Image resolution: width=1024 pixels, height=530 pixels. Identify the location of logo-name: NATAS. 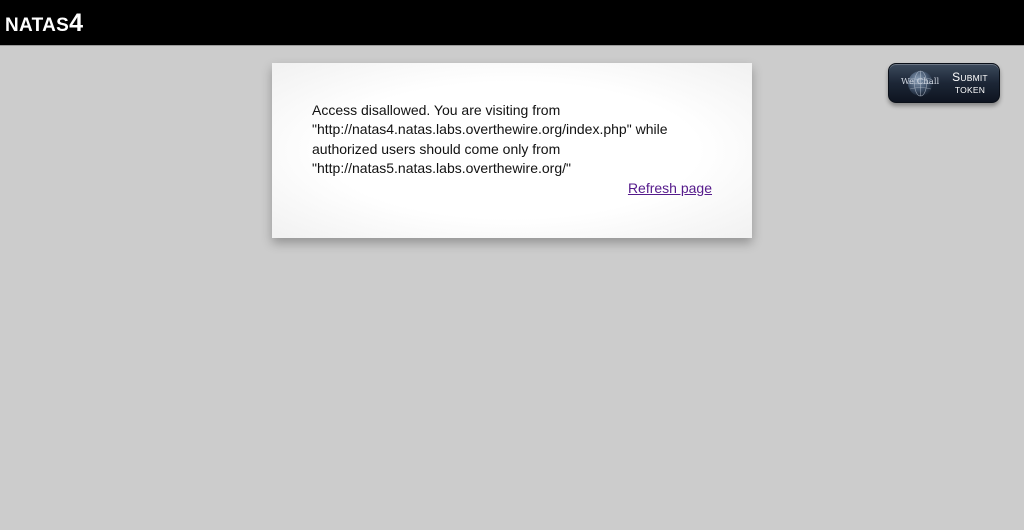
(37, 25).